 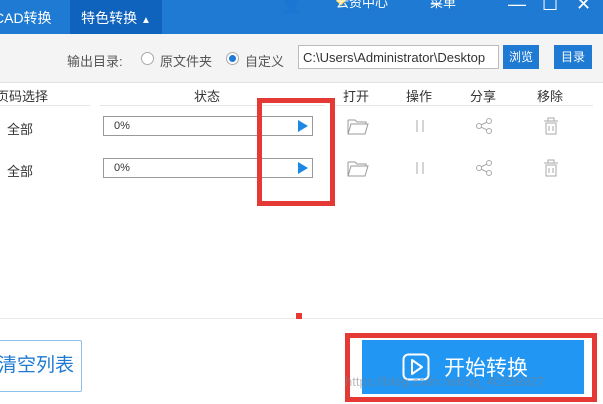 I want to click on header-status: 状态, so click(x=207, y=96).